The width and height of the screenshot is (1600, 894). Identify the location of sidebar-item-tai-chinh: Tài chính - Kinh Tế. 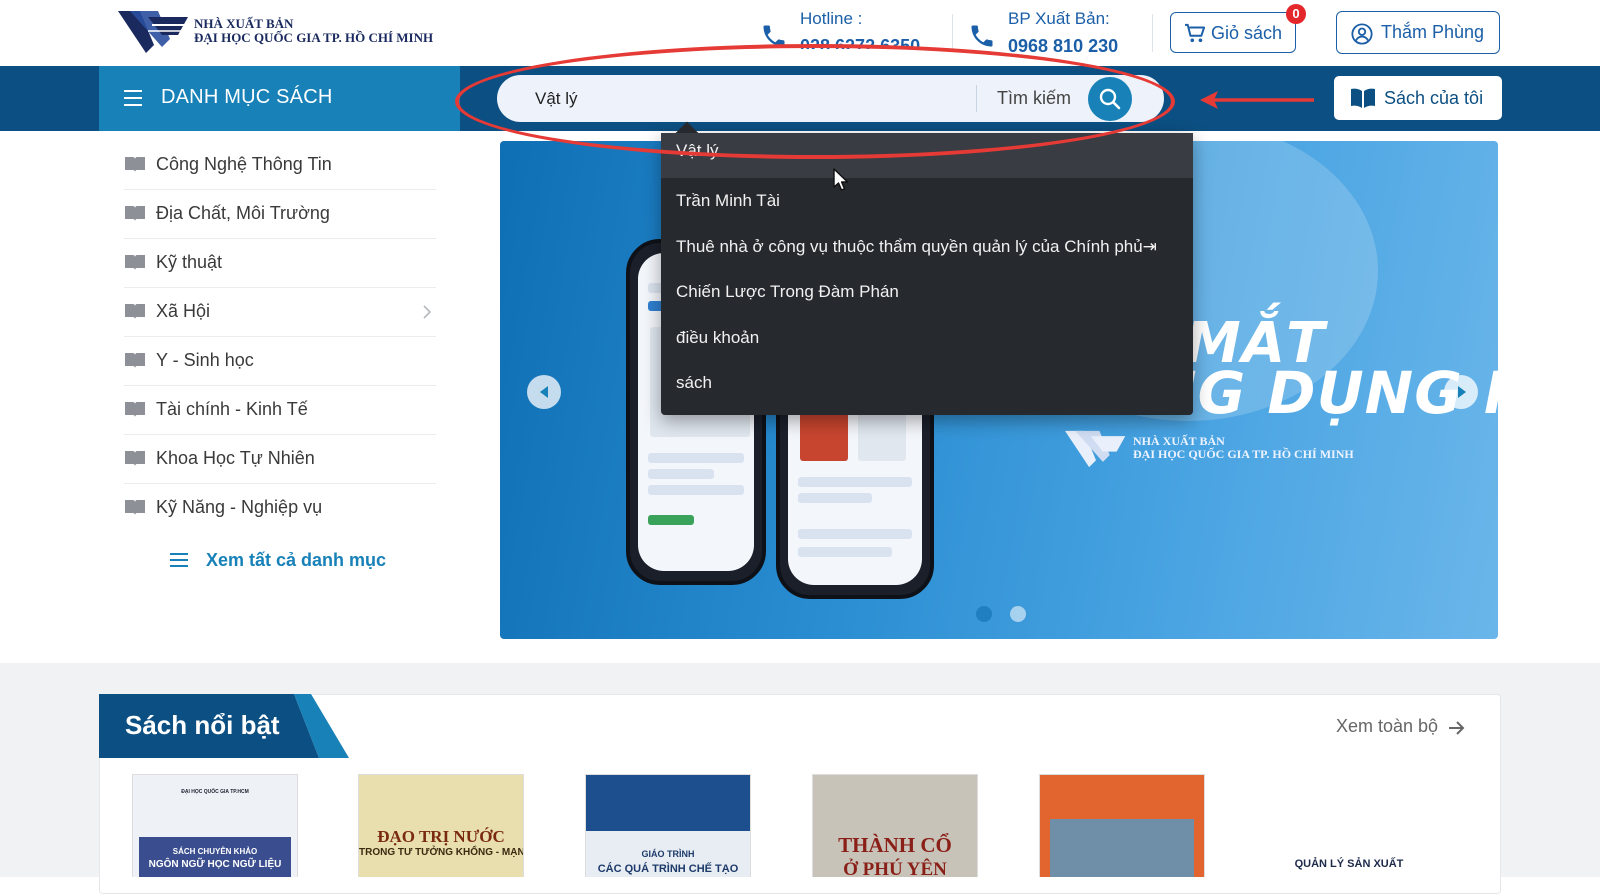
(280, 410).